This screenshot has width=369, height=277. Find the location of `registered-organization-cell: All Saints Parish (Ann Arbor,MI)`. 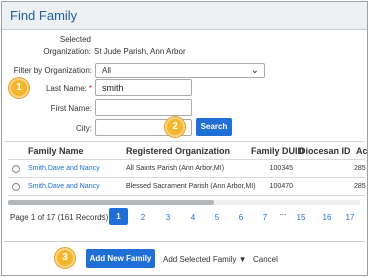

registered-organization-cell: All Saints Parish (Ann Arbor,MI) is located at coordinates (175, 168).